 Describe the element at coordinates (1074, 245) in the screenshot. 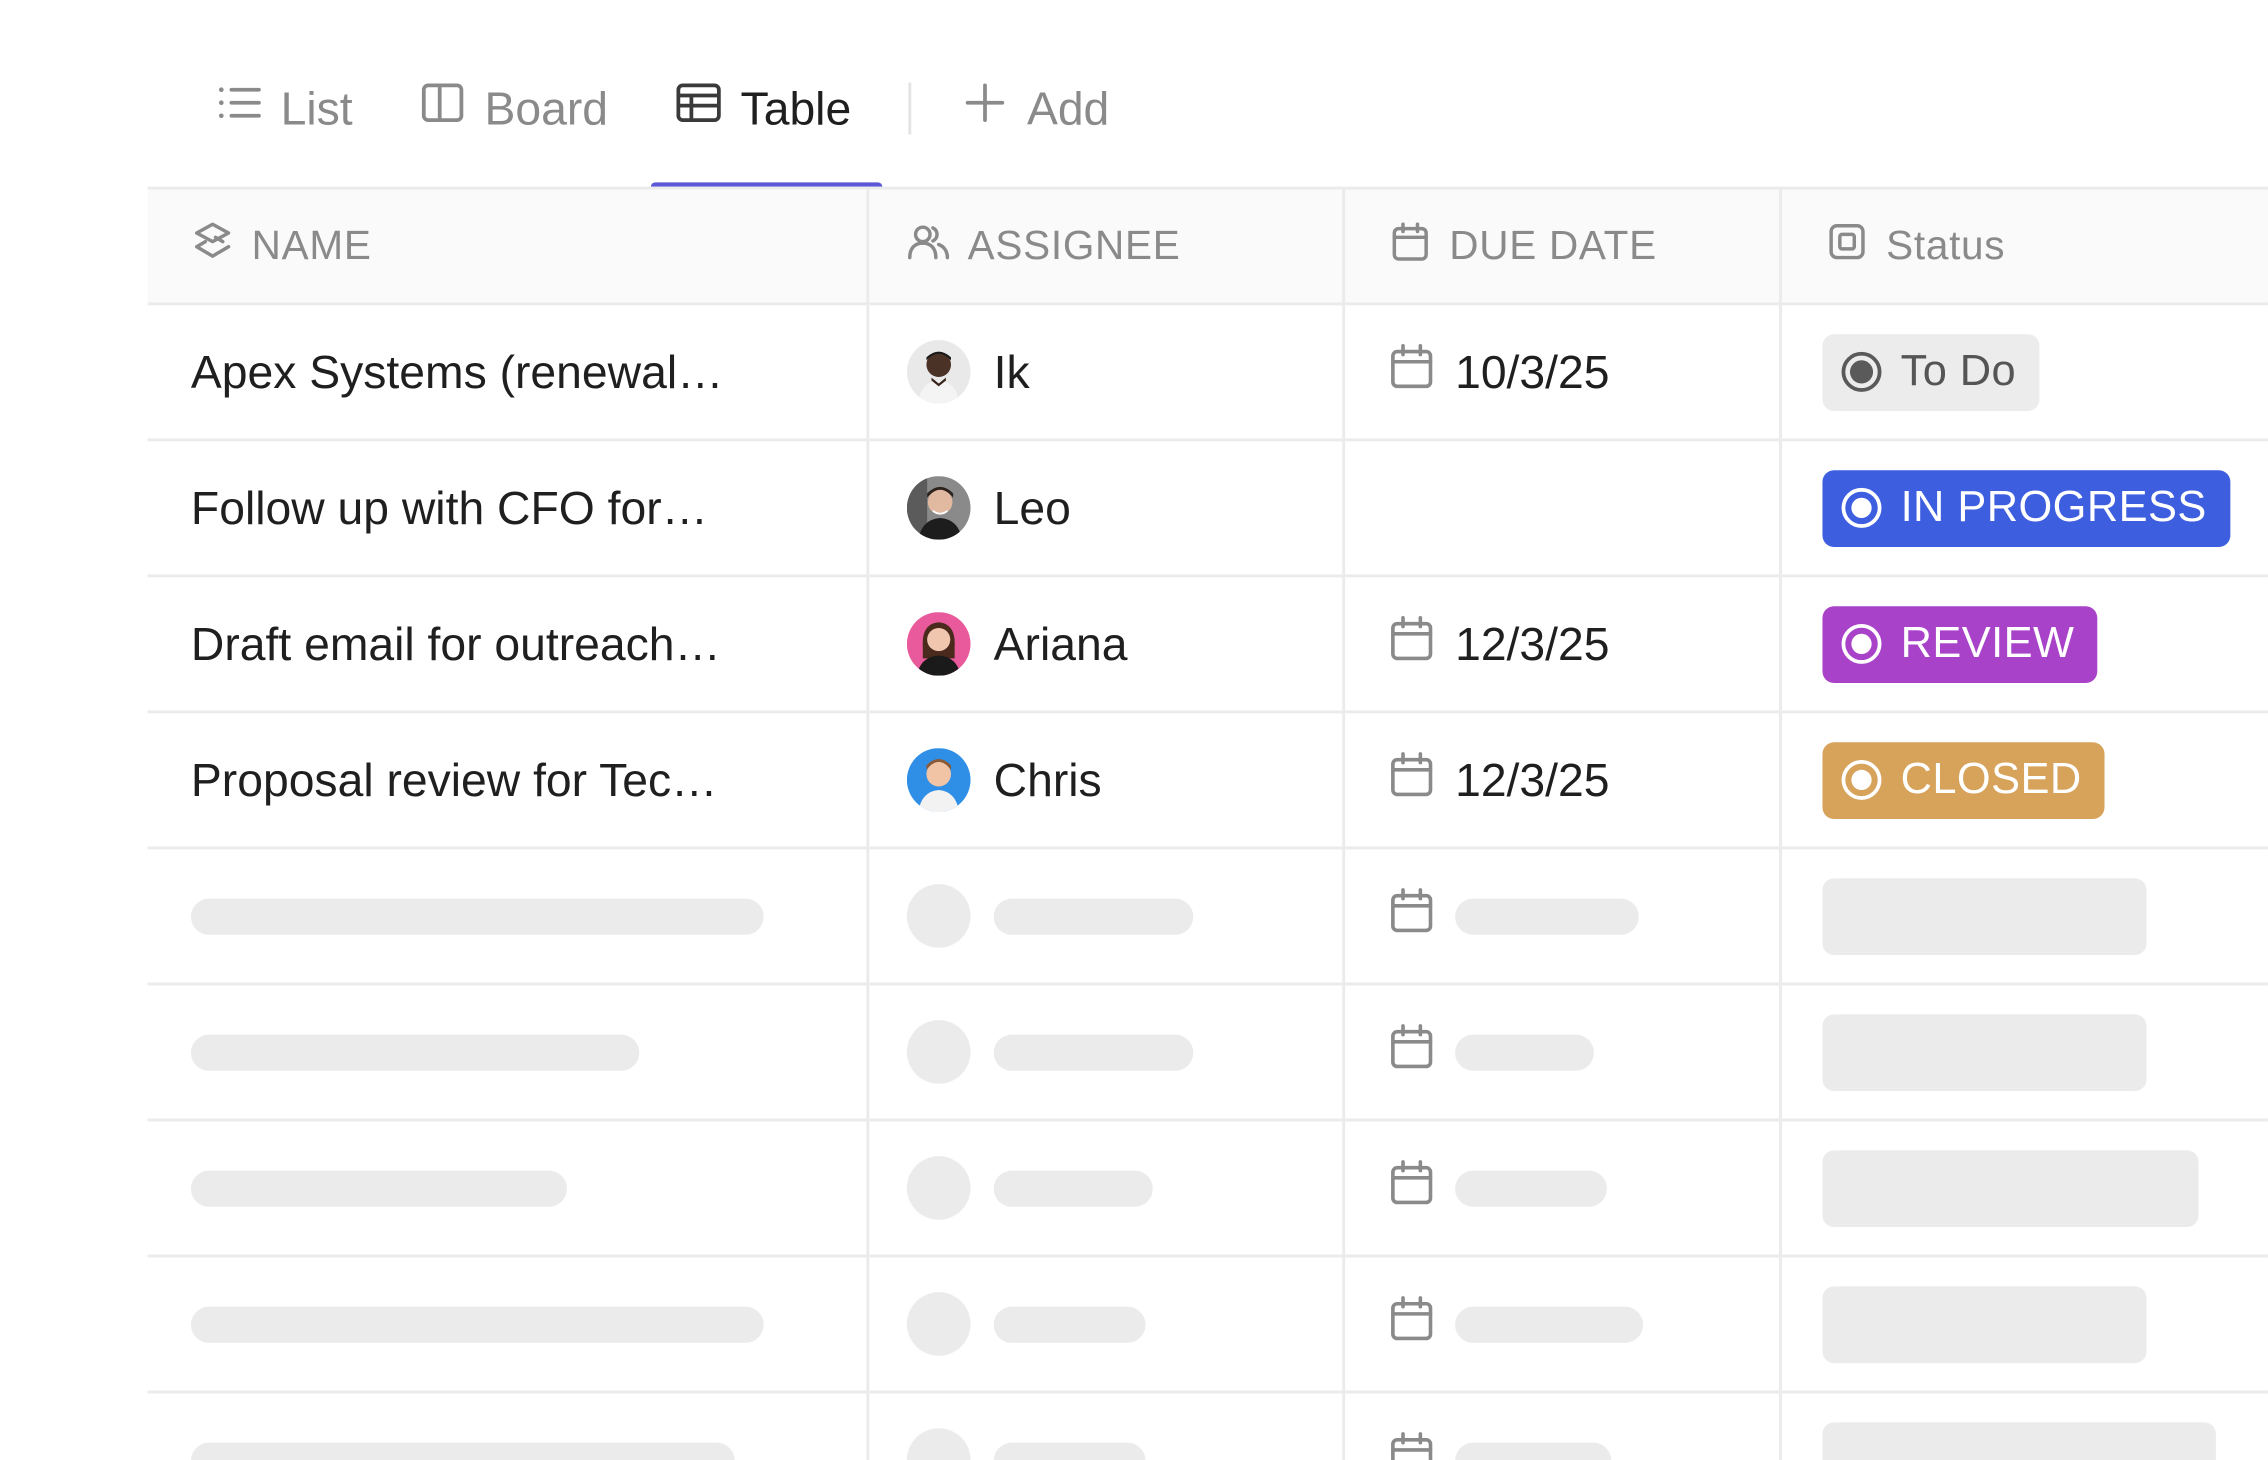

I see `column-header-assignee-label: ASSIGNEE` at that location.